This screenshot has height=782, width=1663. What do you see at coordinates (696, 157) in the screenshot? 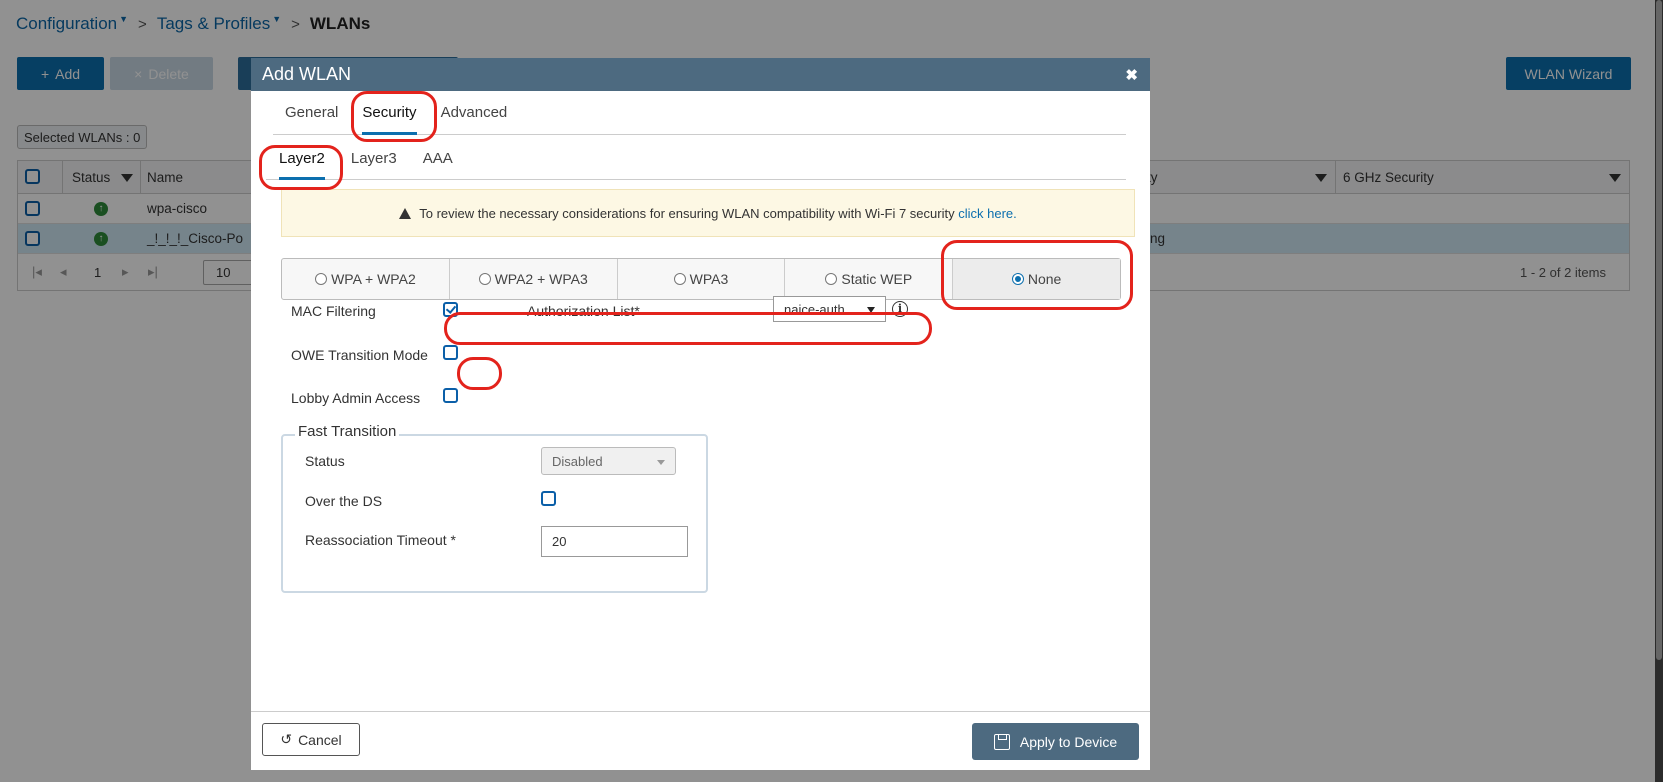
I see `security-subtabs: Layer2 Layer3 AAA` at bounding box center [696, 157].